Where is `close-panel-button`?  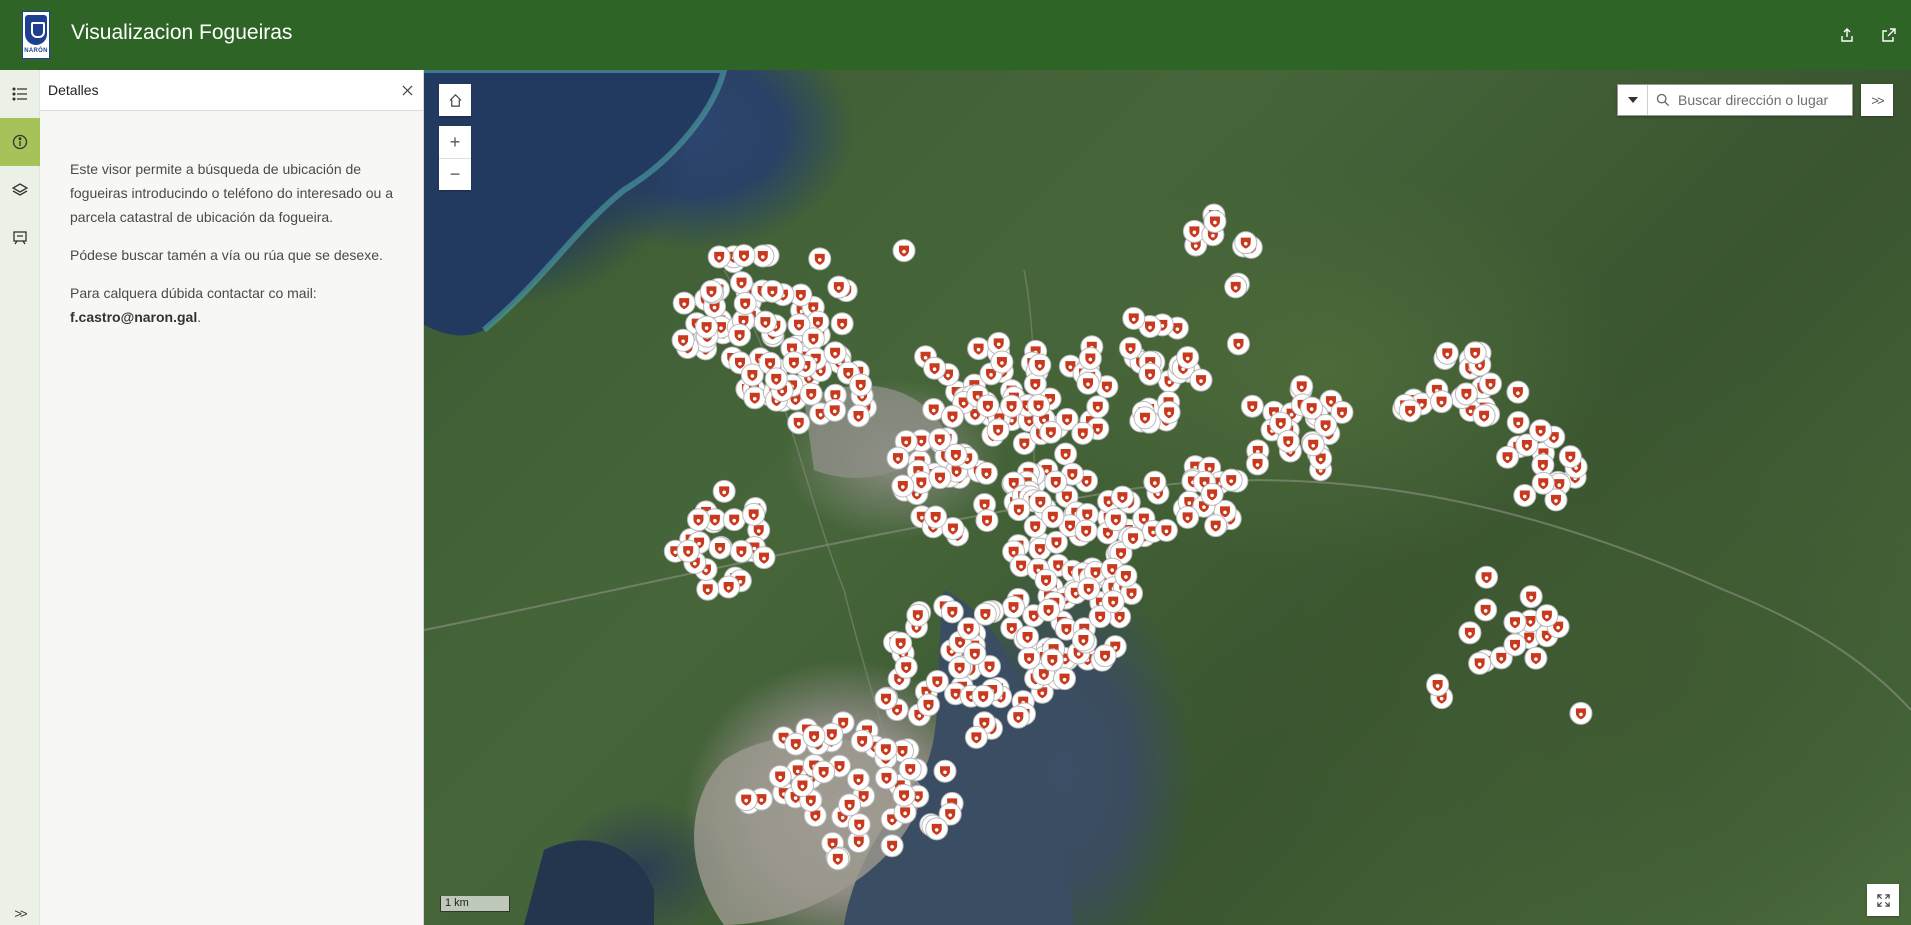
close-panel-button is located at coordinates (407, 90).